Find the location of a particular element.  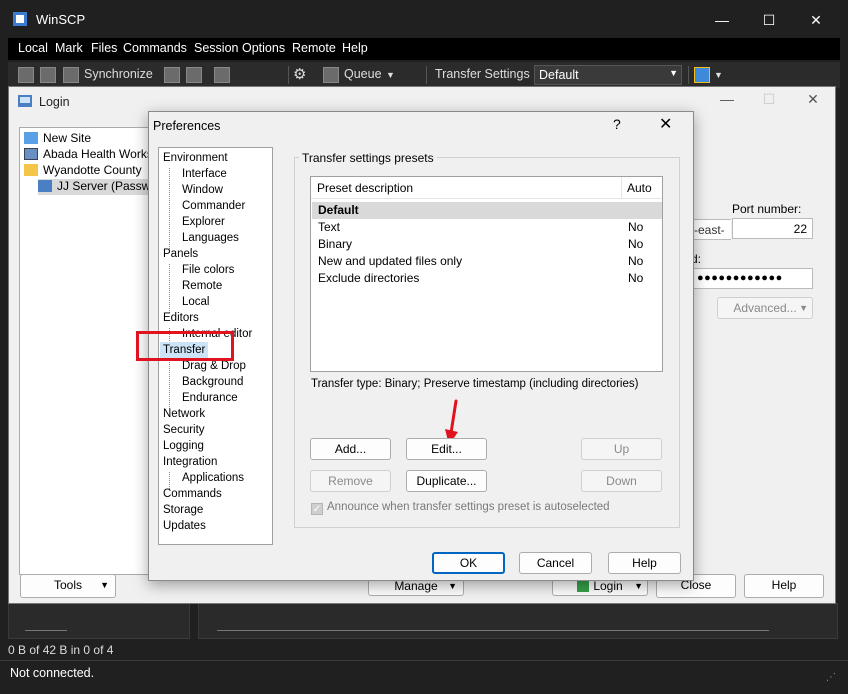

preferences-title: Preferences is located at coordinates (187, 126).